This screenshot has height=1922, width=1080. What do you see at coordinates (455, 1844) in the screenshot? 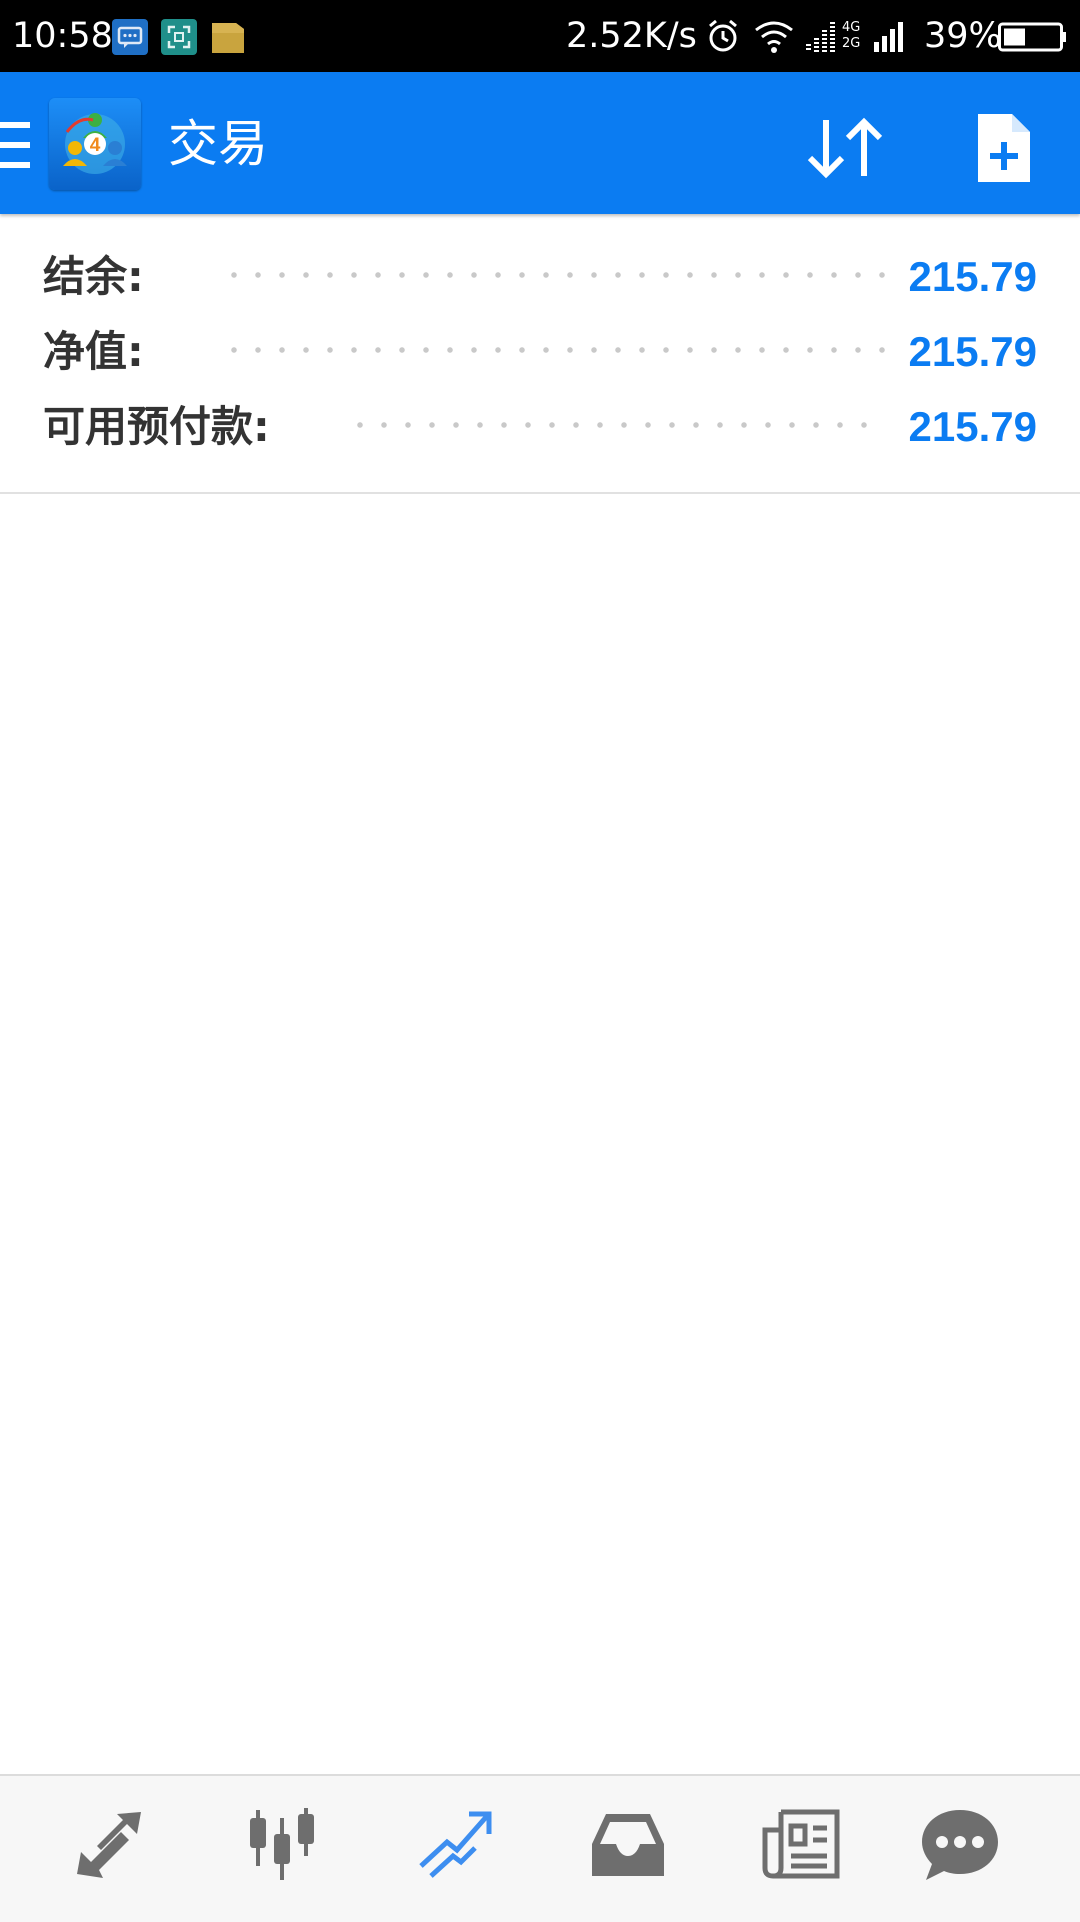
I see `trade-icon` at bounding box center [455, 1844].